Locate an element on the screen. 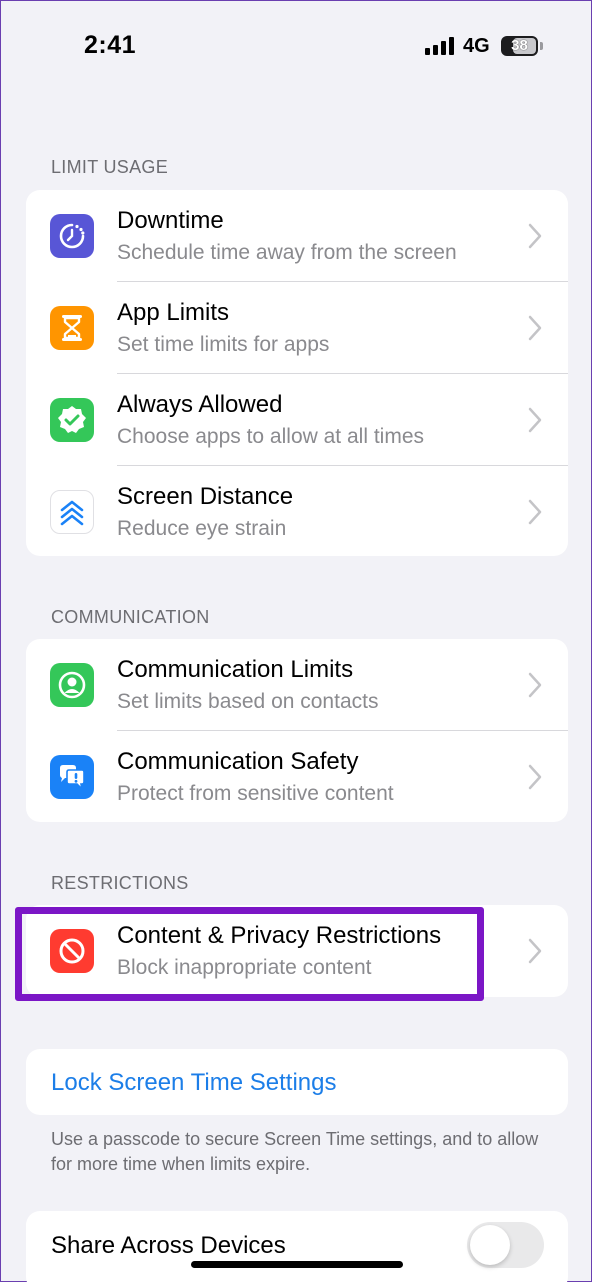  share-across-devices-label: Share Across Devices is located at coordinates (168, 1245).